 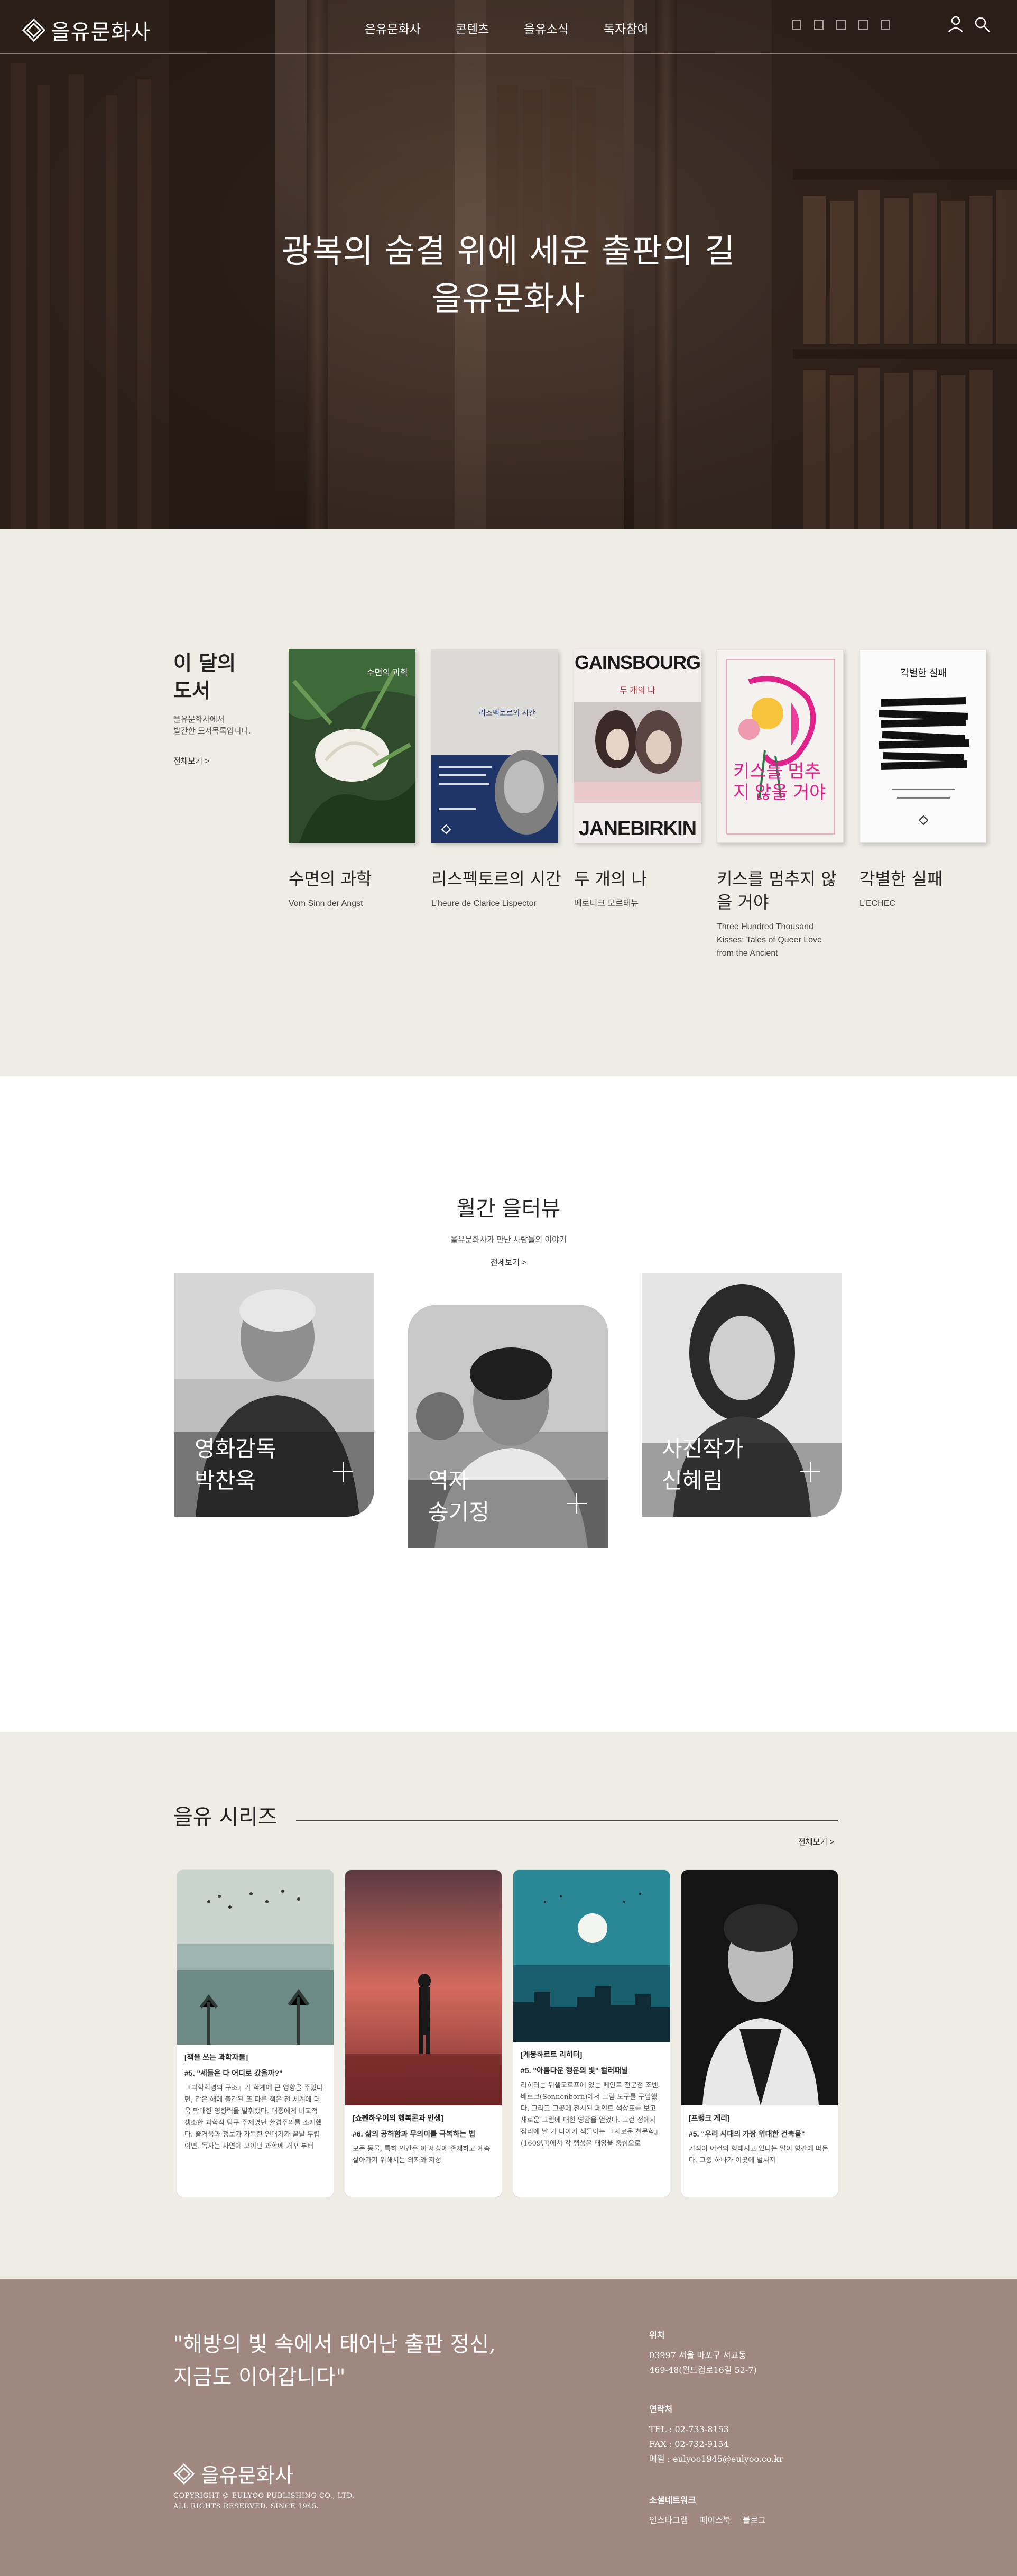 I want to click on social-label: 소셜네트워크, so click(x=672, y=2500).